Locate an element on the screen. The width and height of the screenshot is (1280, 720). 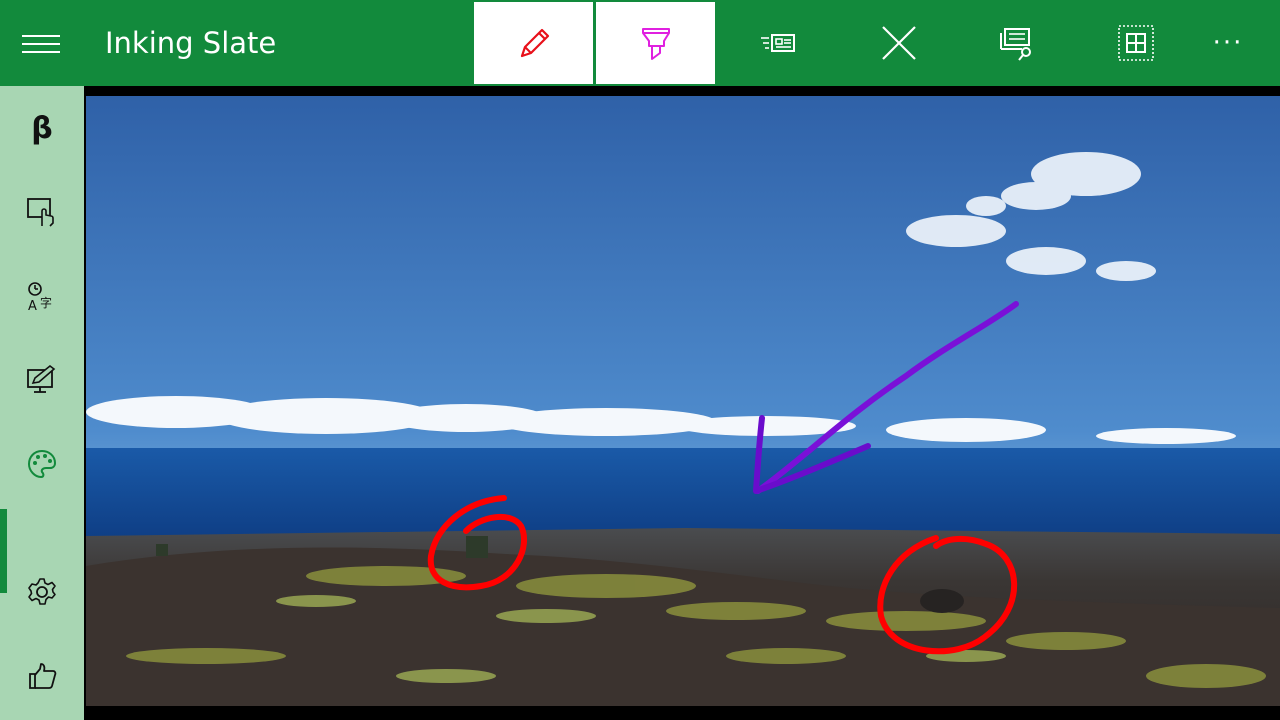
title-bar: Inking Slate ··· is located at coordinates (640, 43).